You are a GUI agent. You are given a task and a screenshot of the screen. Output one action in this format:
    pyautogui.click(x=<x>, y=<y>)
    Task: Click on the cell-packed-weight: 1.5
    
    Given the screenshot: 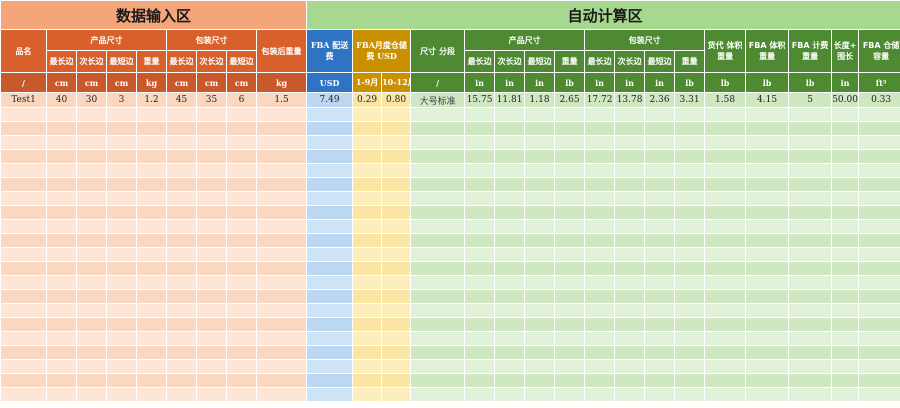 What is the action you would take?
    pyautogui.click(x=281, y=100)
    